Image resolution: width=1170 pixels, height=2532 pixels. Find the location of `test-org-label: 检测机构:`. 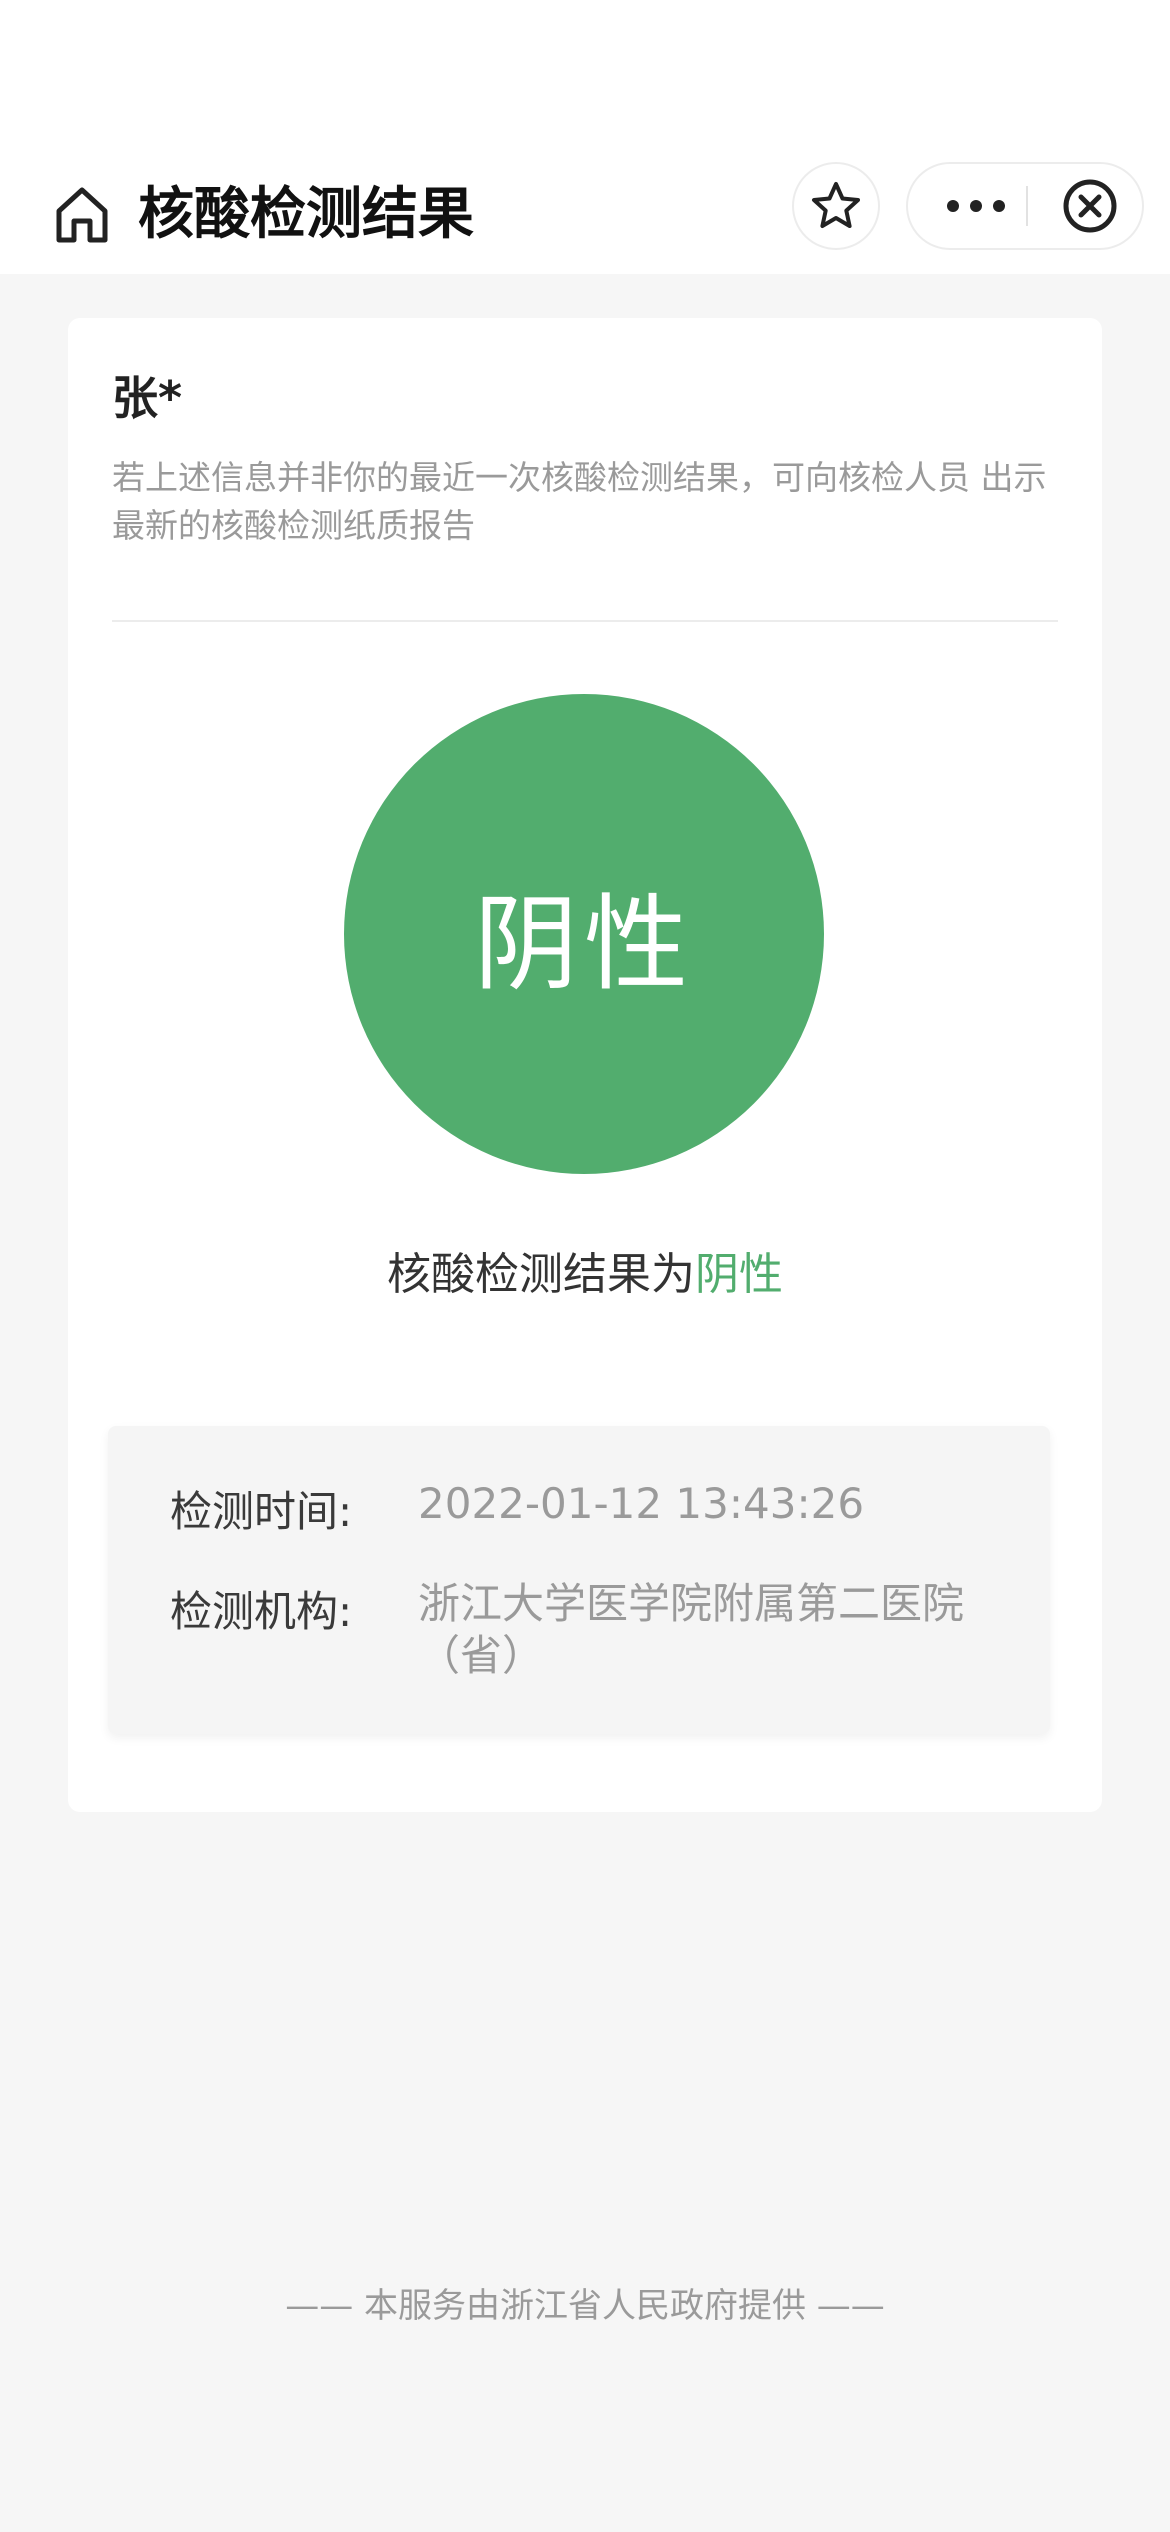

test-org-label: 检测机构: is located at coordinates (261, 1611).